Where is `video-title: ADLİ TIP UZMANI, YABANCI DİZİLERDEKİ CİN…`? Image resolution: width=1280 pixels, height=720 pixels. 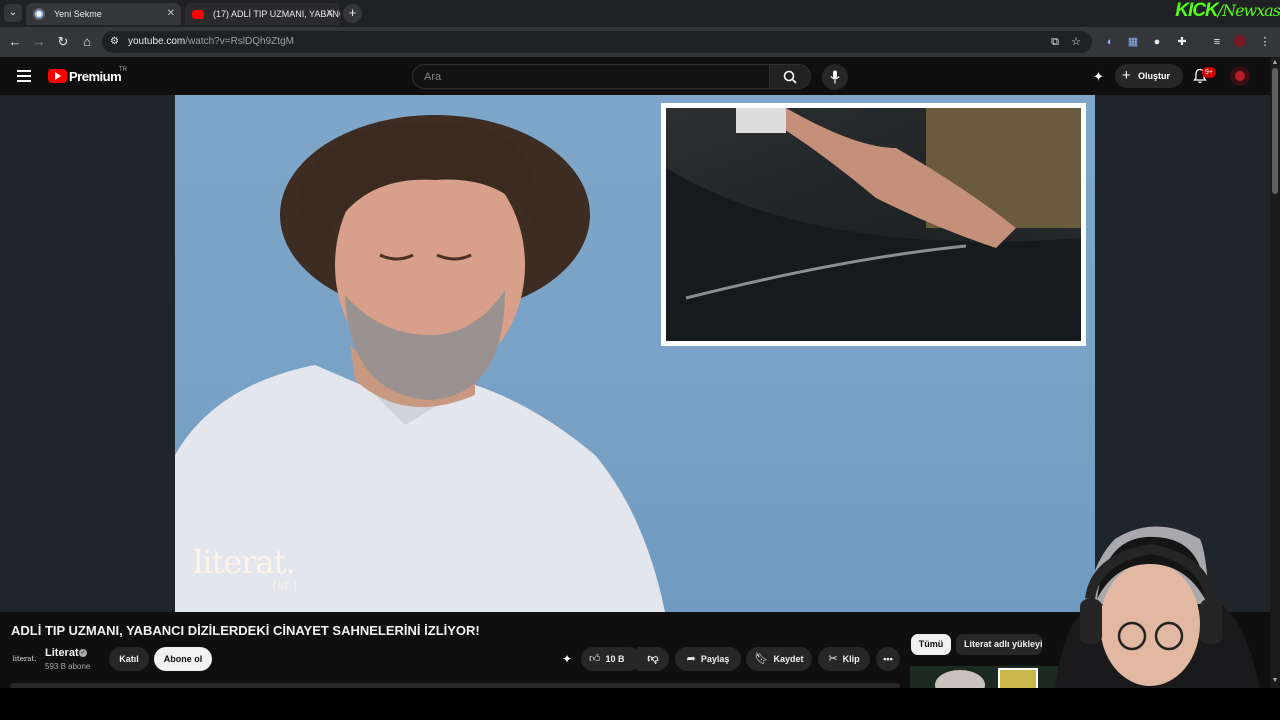
video-title: ADLİ TIP UZMANI, YABANCI DİZİLERDEKİ CİN… is located at coordinates (245, 630).